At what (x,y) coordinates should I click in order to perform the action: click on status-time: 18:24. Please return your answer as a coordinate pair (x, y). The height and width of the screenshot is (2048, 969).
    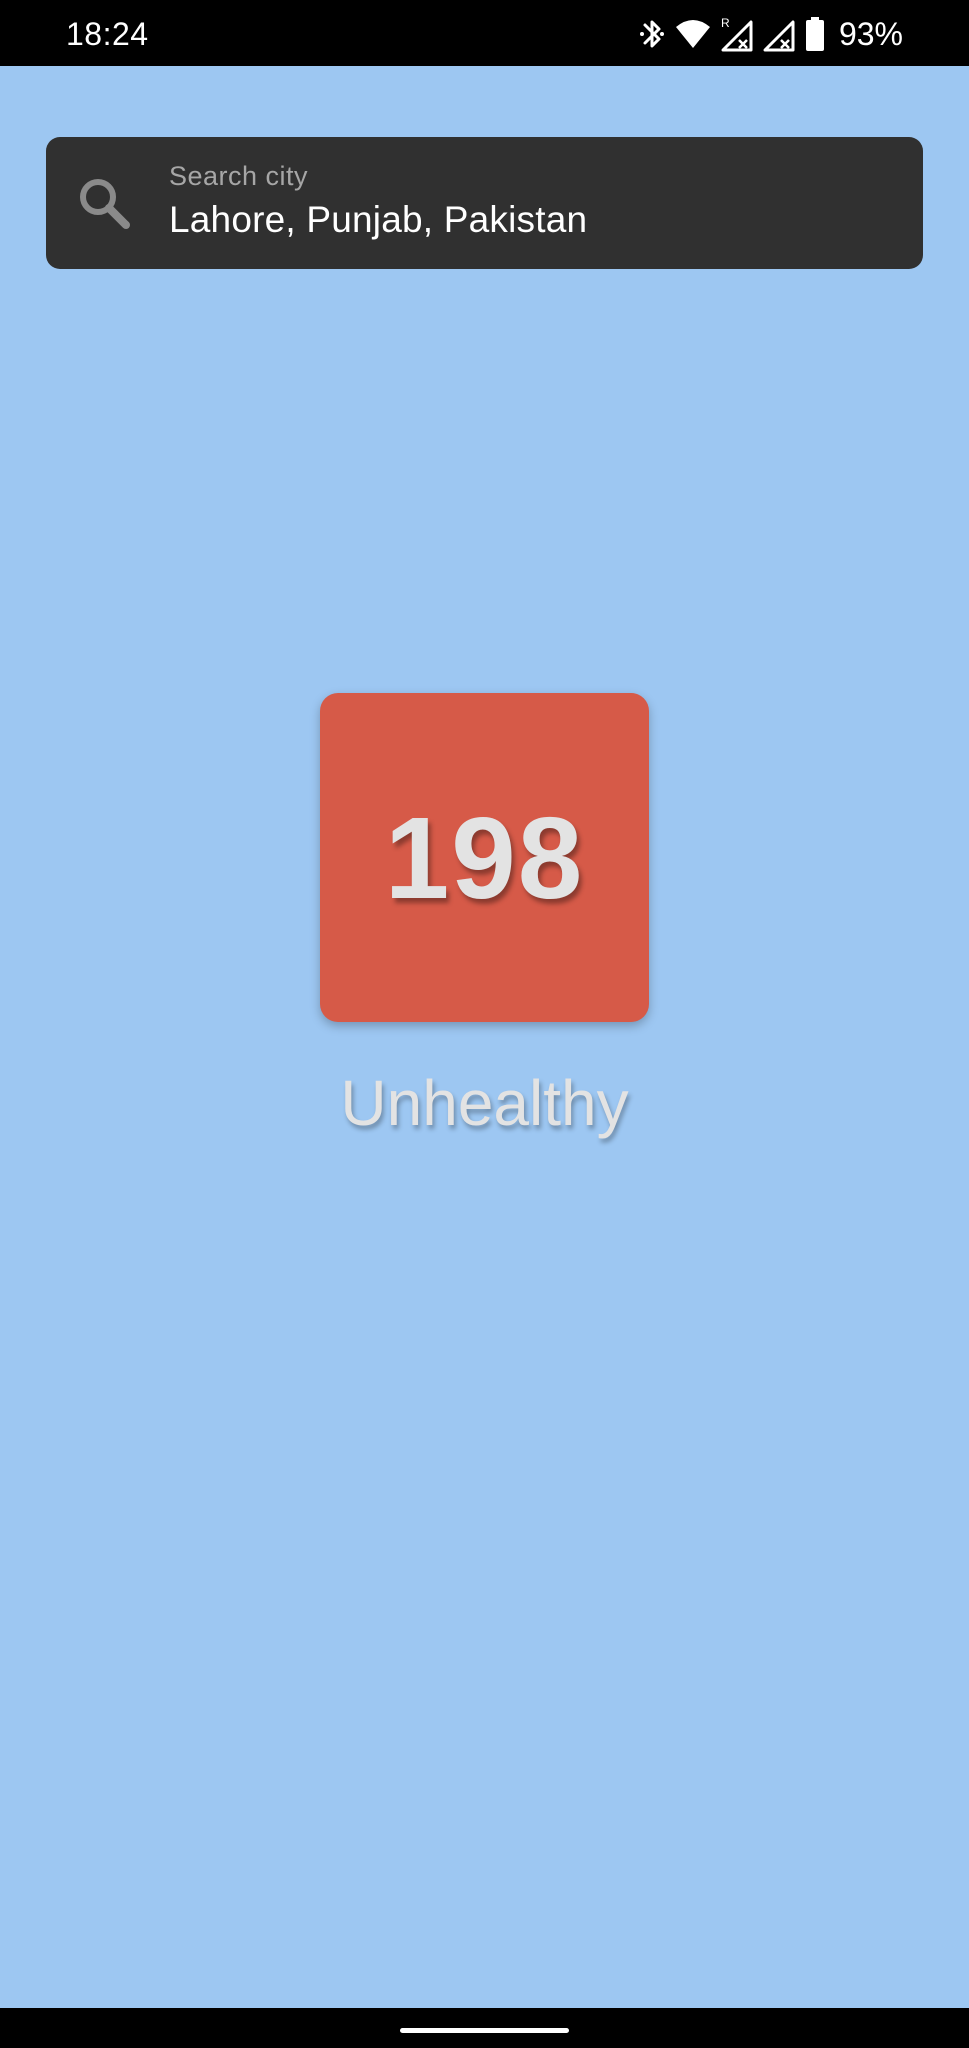
    Looking at the image, I should click on (107, 34).